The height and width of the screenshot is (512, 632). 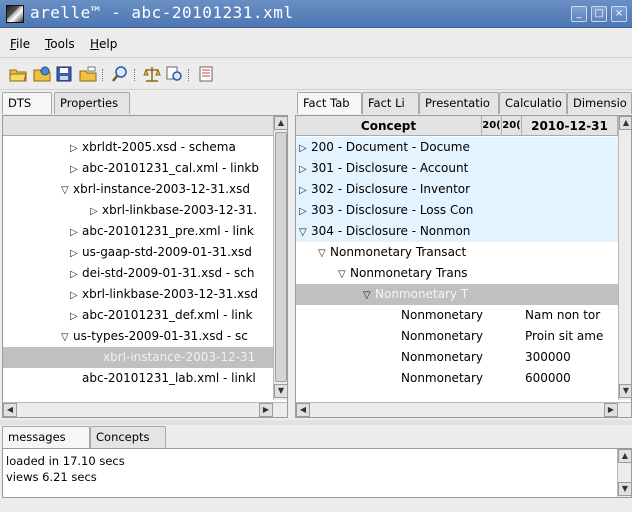 What do you see at coordinates (138, 210) in the screenshot?
I see `tree-node: ▷ xbrl-linkbase-2003-12-31.` at bounding box center [138, 210].